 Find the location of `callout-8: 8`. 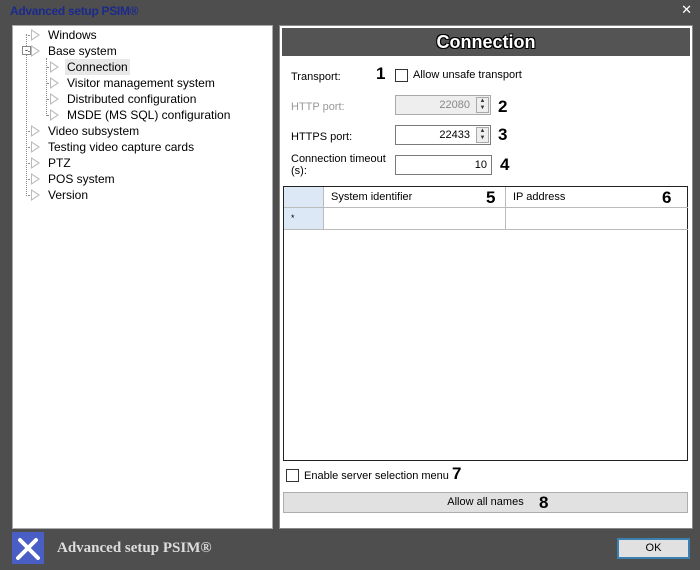

callout-8: 8 is located at coordinates (544, 502).